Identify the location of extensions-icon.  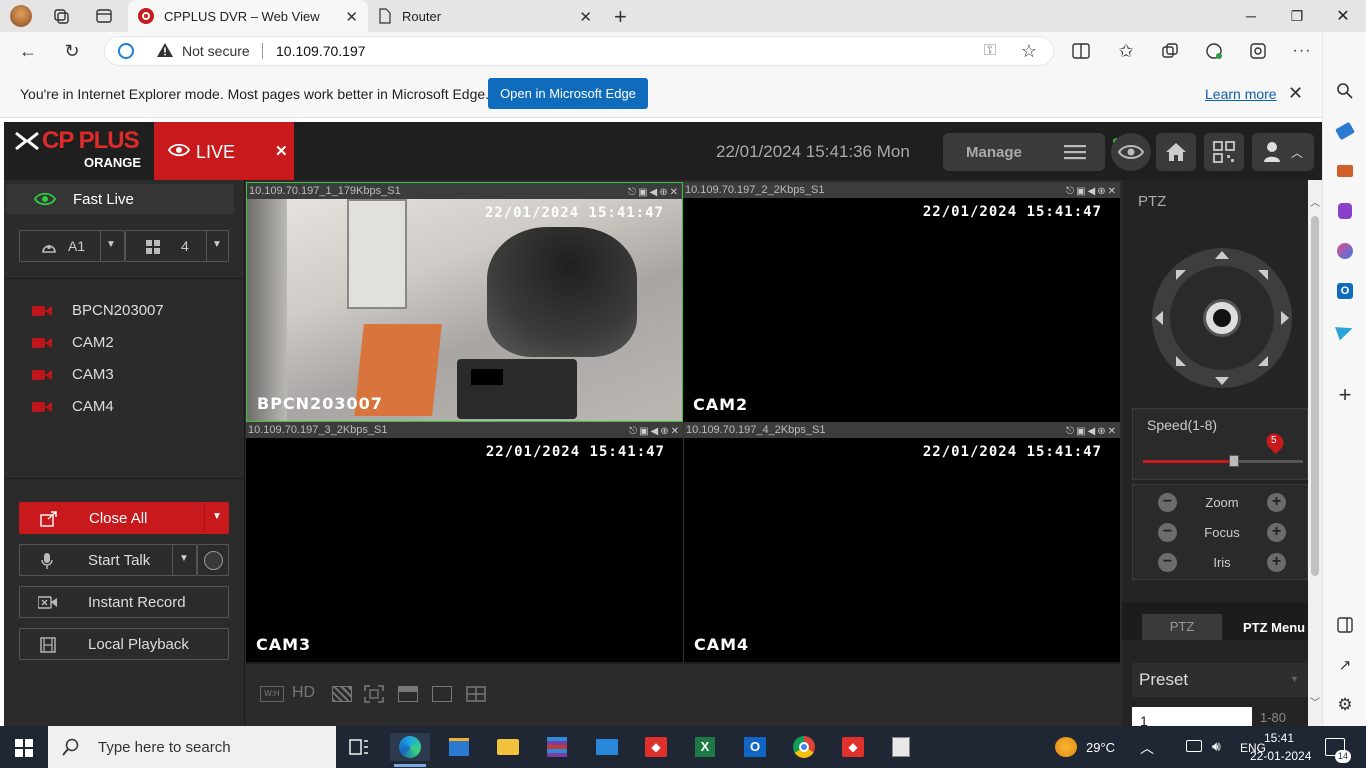
(1214, 51).